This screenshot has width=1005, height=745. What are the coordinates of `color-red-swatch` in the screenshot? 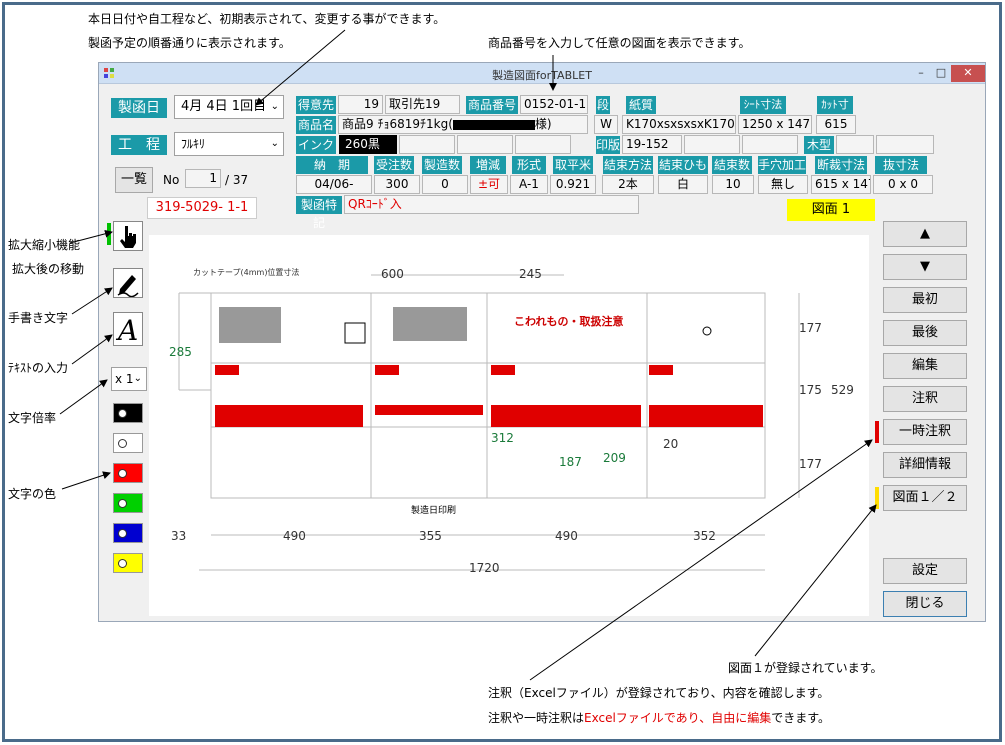 It's located at (128, 473).